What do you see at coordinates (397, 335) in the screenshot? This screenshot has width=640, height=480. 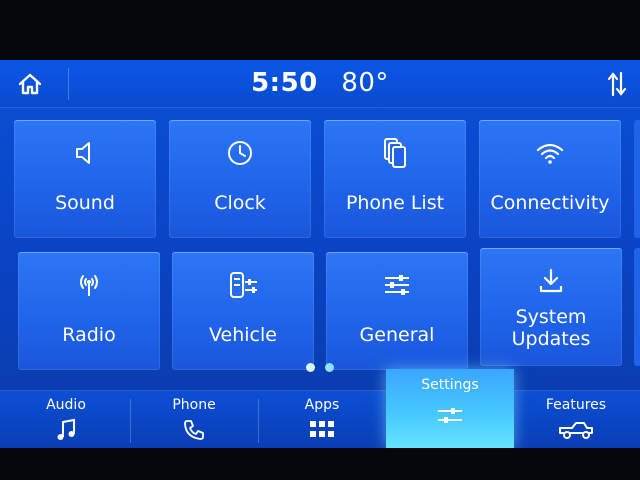 I see `tile-label: General` at bounding box center [397, 335].